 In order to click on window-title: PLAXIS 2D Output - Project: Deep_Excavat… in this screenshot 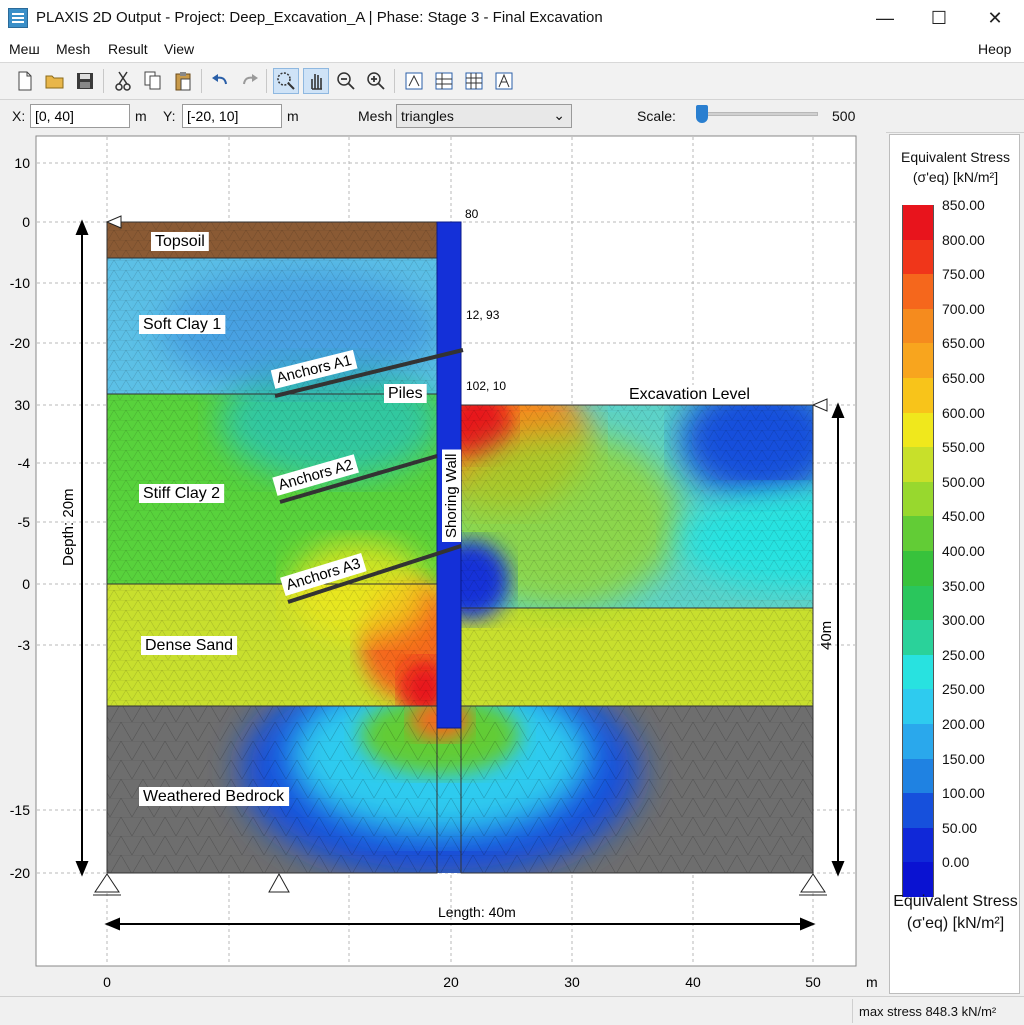, I will do `click(319, 17)`.